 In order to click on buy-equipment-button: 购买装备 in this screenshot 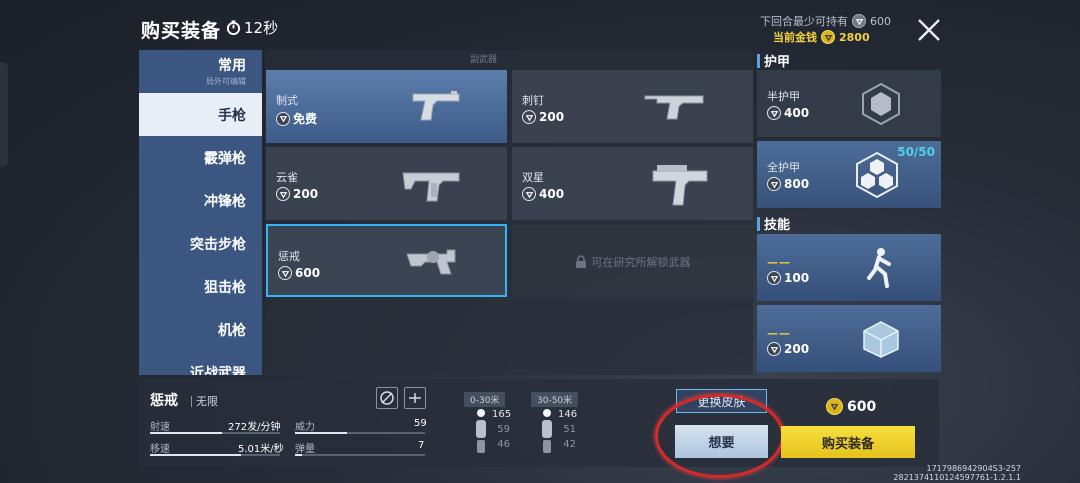, I will do `click(848, 442)`.